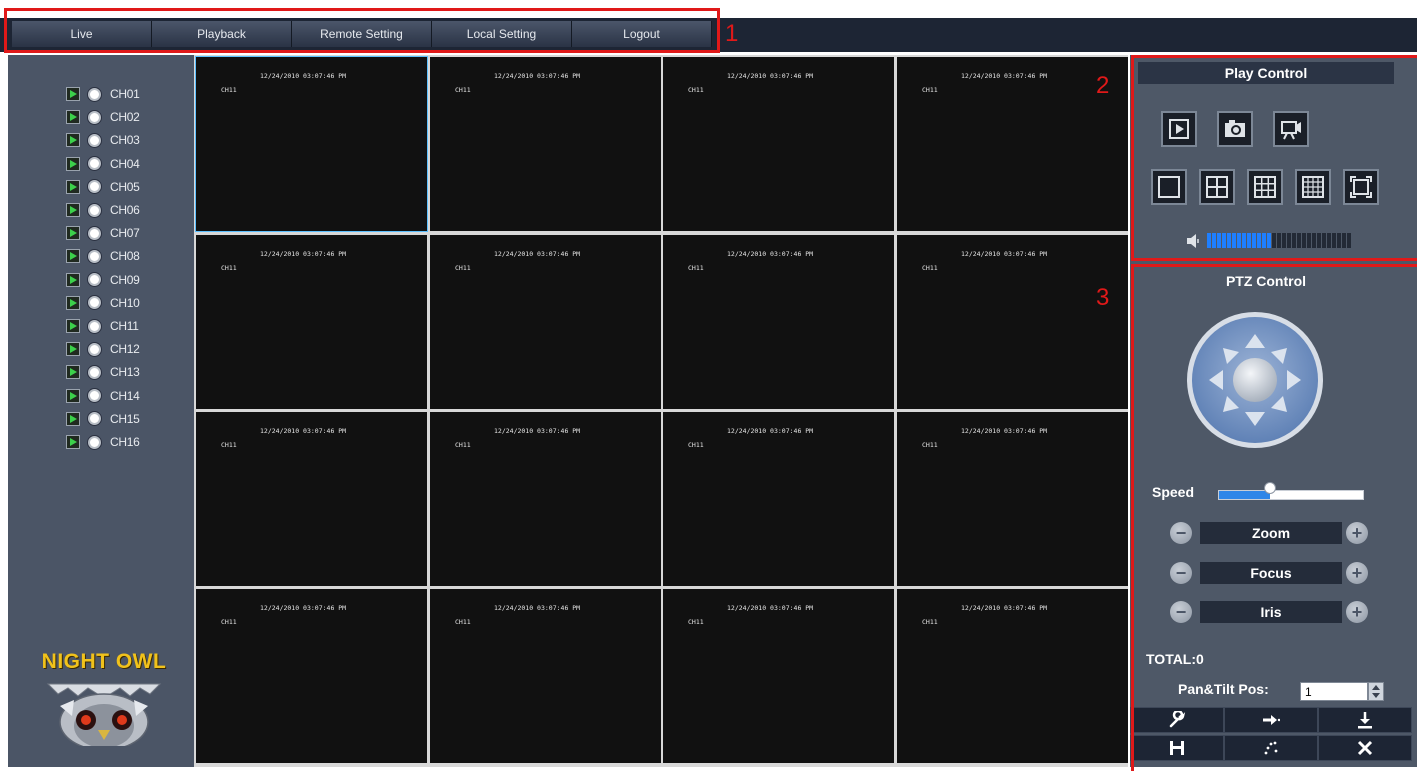 The height and width of the screenshot is (771, 1417). Describe the element at coordinates (103, 210) in the screenshot. I see `channel-row: CH06` at that location.